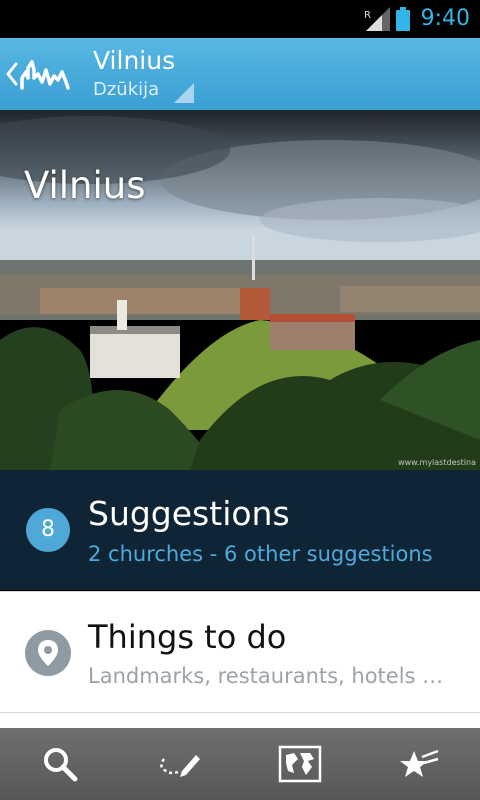  I want to click on search-icon, so click(61, 765).